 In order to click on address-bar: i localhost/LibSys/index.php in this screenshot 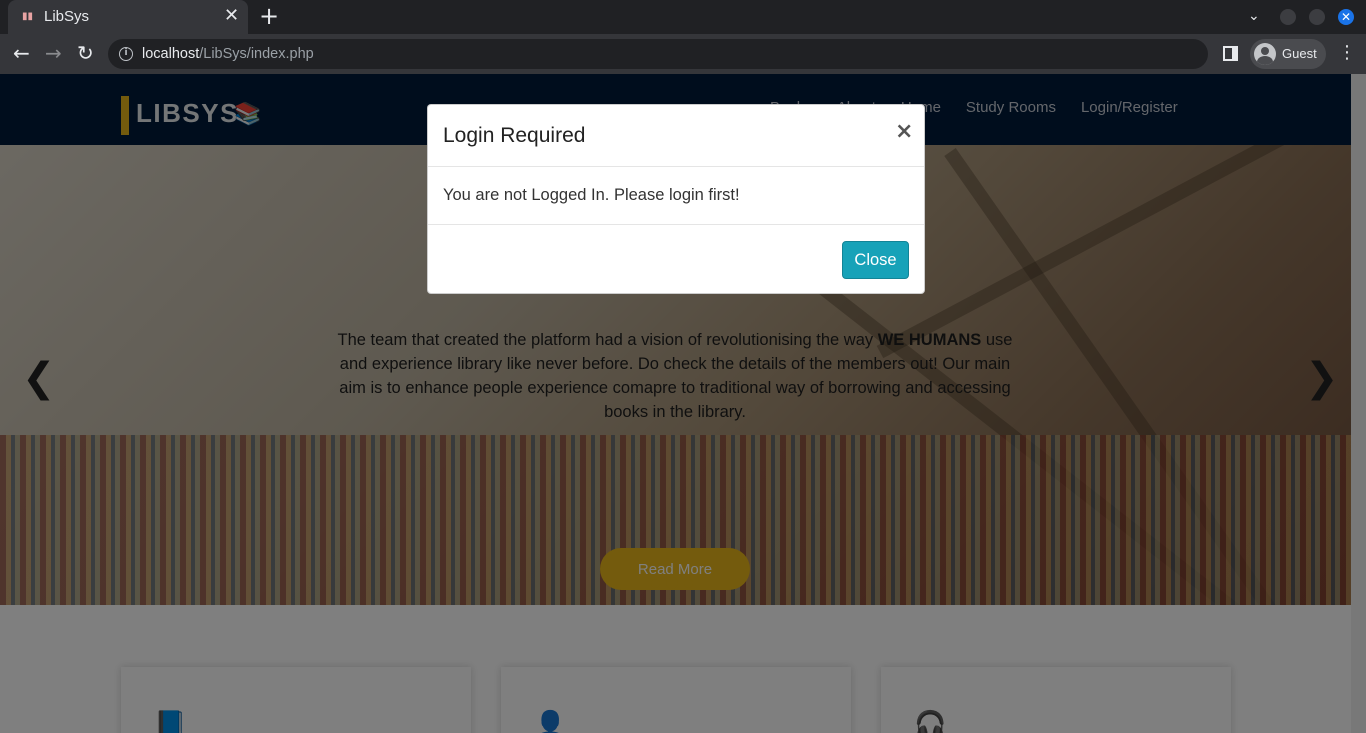, I will do `click(658, 54)`.